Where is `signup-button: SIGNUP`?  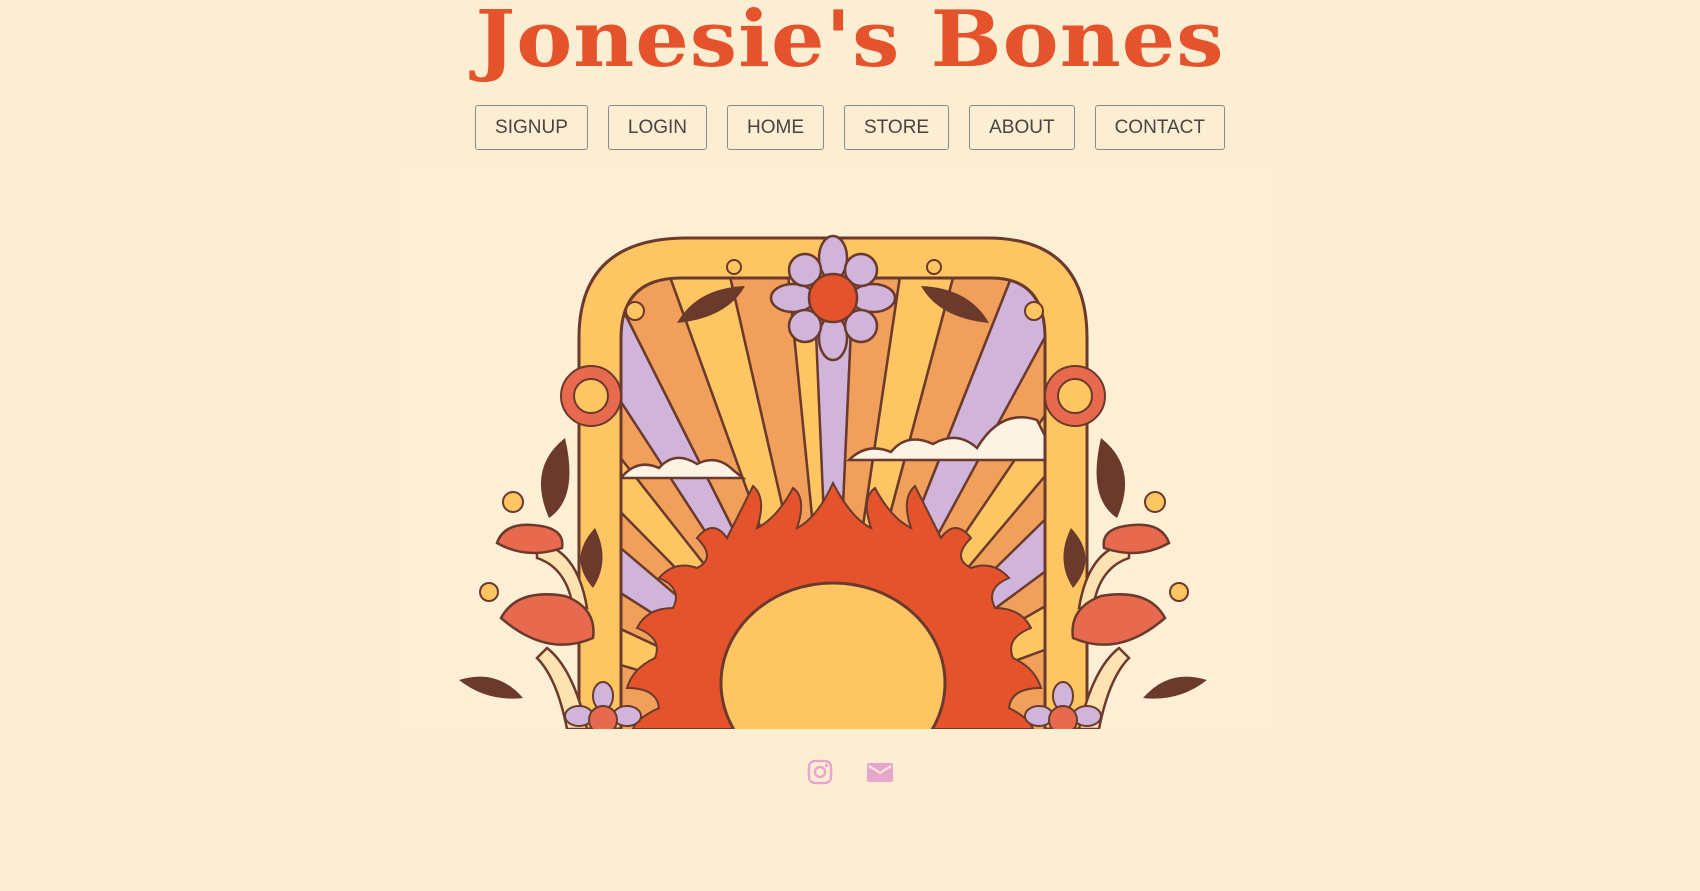 signup-button: SIGNUP is located at coordinates (531, 127).